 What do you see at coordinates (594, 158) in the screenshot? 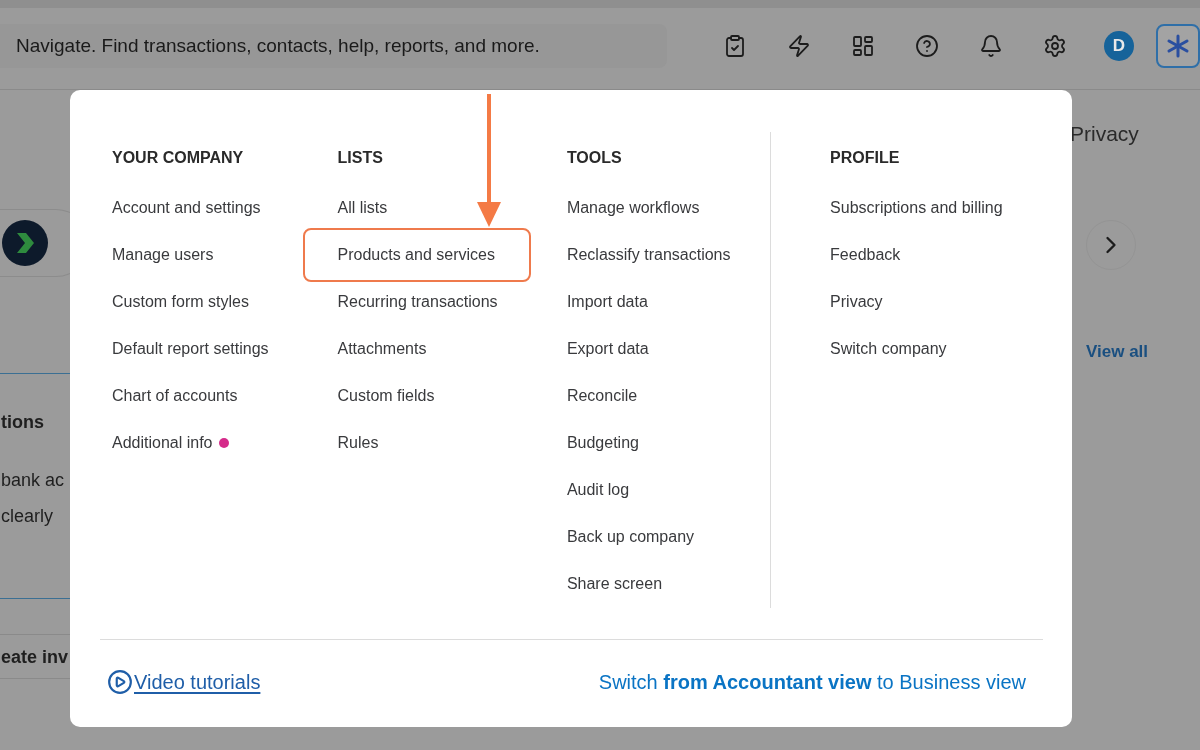
I see `column-heading: TOOLS` at bounding box center [594, 158].